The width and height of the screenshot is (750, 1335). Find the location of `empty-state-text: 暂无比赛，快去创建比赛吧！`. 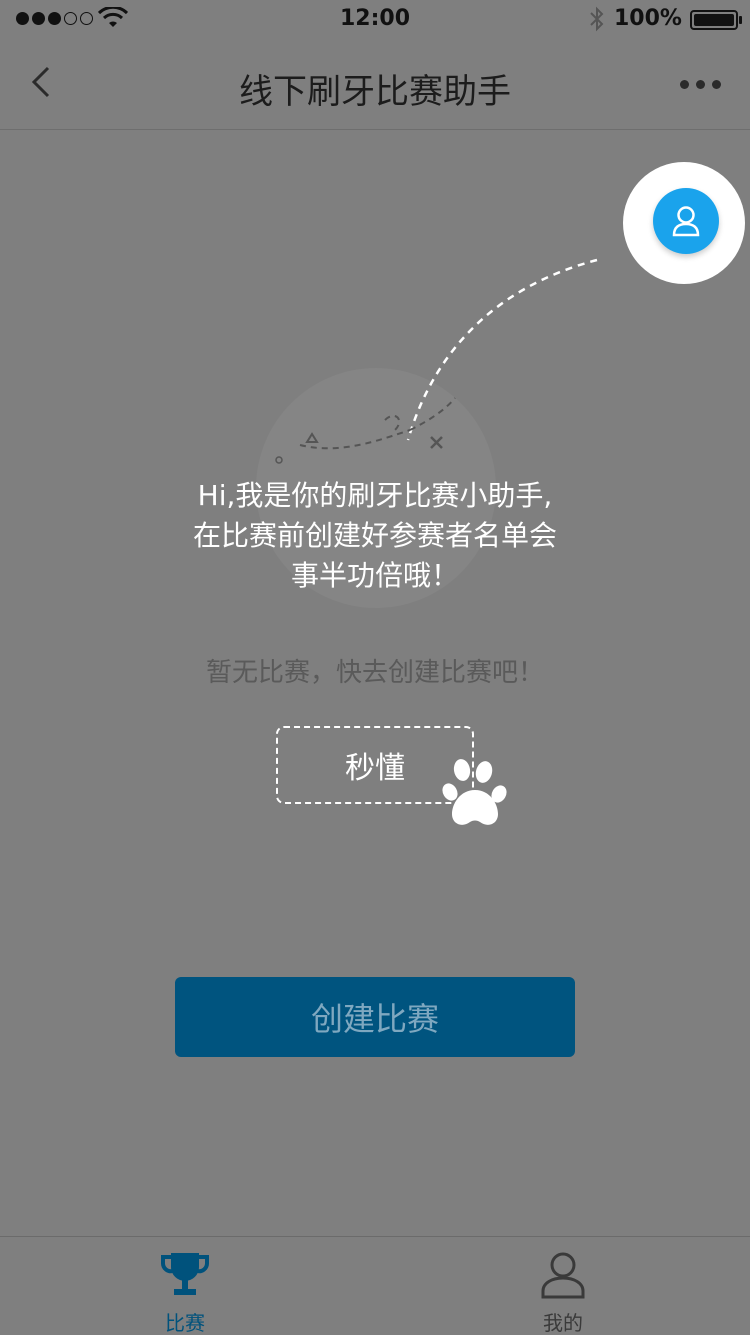

empty-state-text: 暂无比赛，快去创建比赛吧！ is located at coordinates (374, 673).